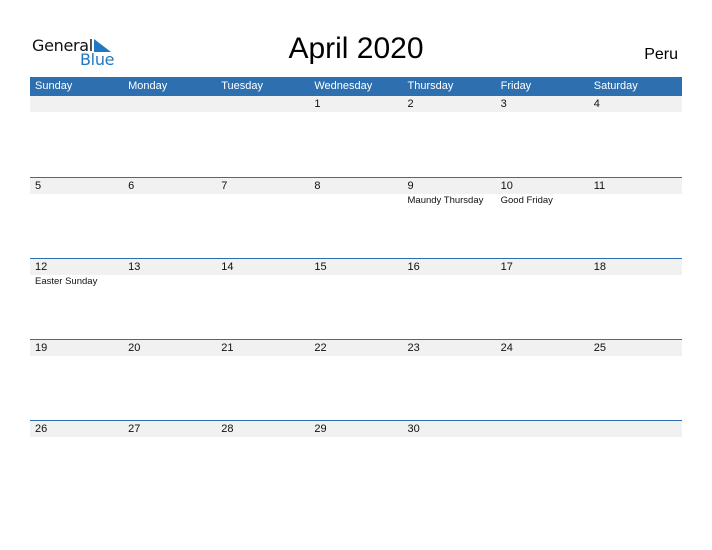 The image size is (712, 550). Describe the element at coordinates (76, 379) in the screenshot. I see `day-cell: 19` at that location.